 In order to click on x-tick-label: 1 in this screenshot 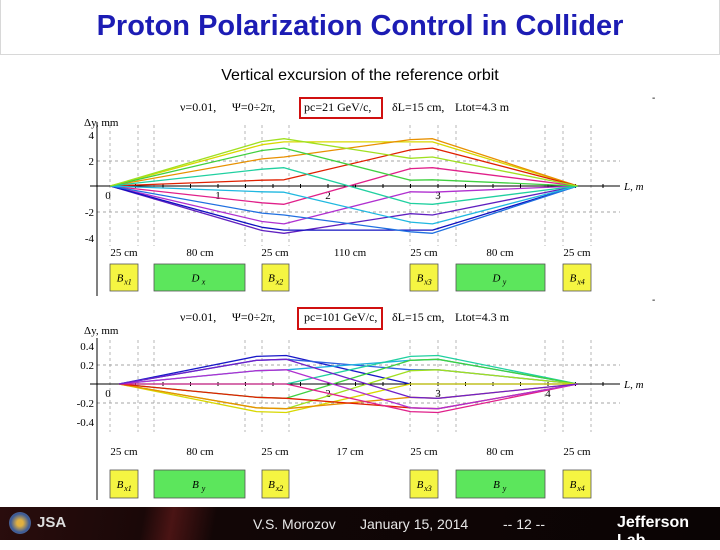, I will do `click(218, 196)`.